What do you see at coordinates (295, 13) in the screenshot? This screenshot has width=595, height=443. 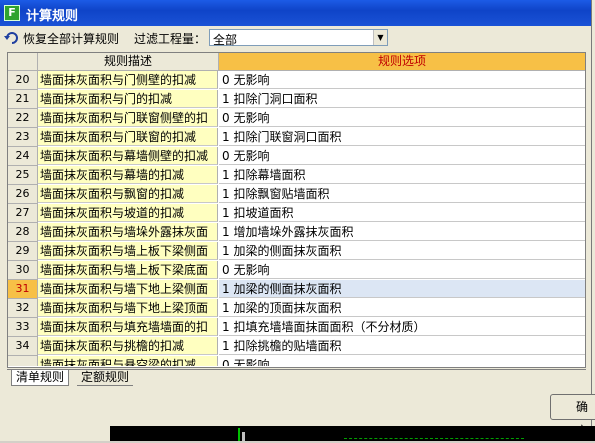 I see `title-bar: F 计算规则` at bounding box center [295, 13].